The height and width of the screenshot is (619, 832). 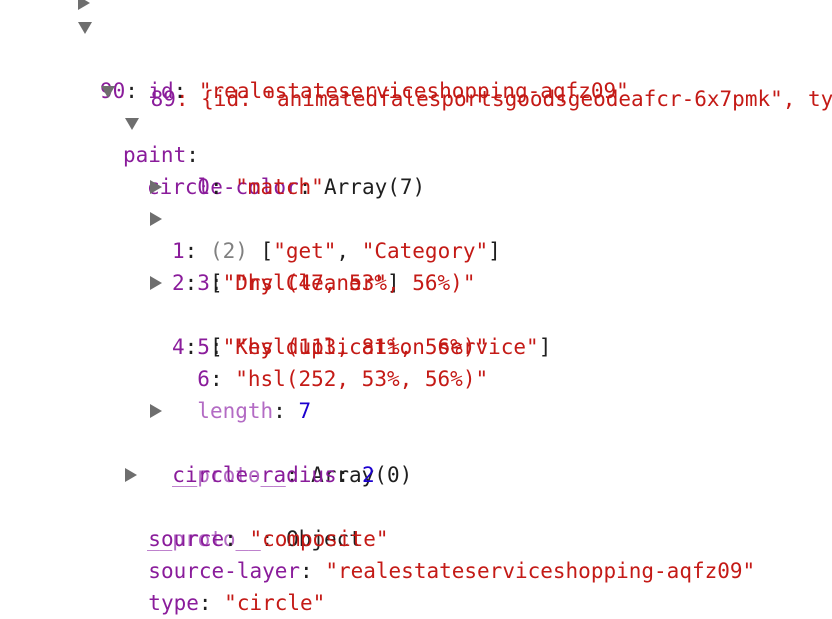 I want to click on array-length: length: 7, so click(x=254, y=411).